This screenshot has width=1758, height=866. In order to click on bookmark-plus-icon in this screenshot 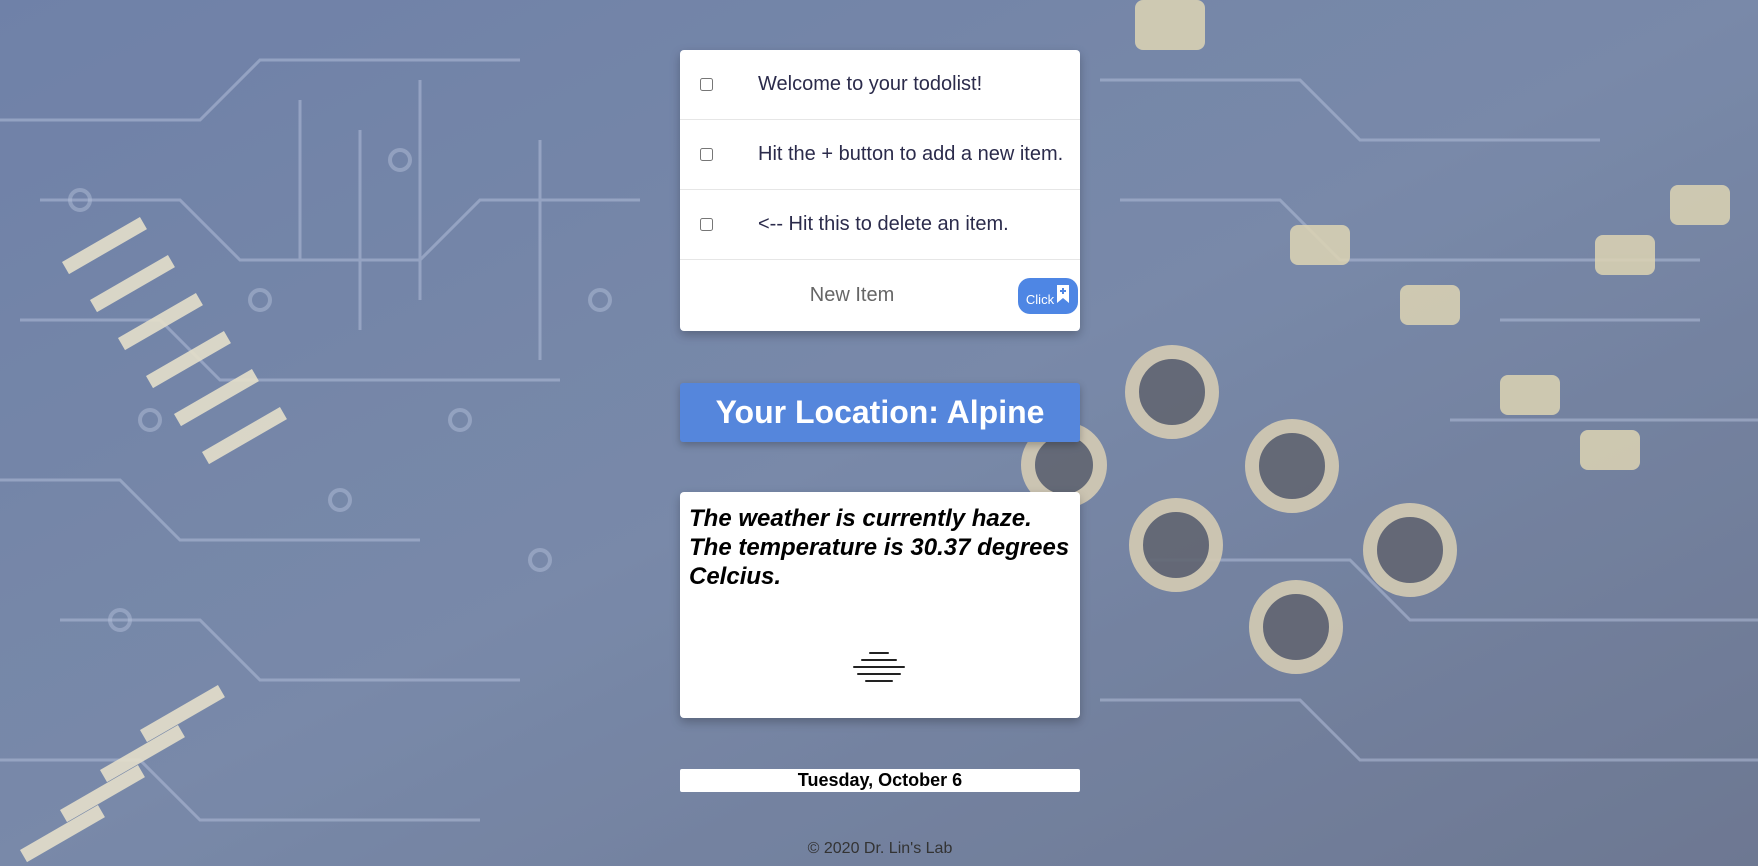, I will do `click(1063, 294)`.